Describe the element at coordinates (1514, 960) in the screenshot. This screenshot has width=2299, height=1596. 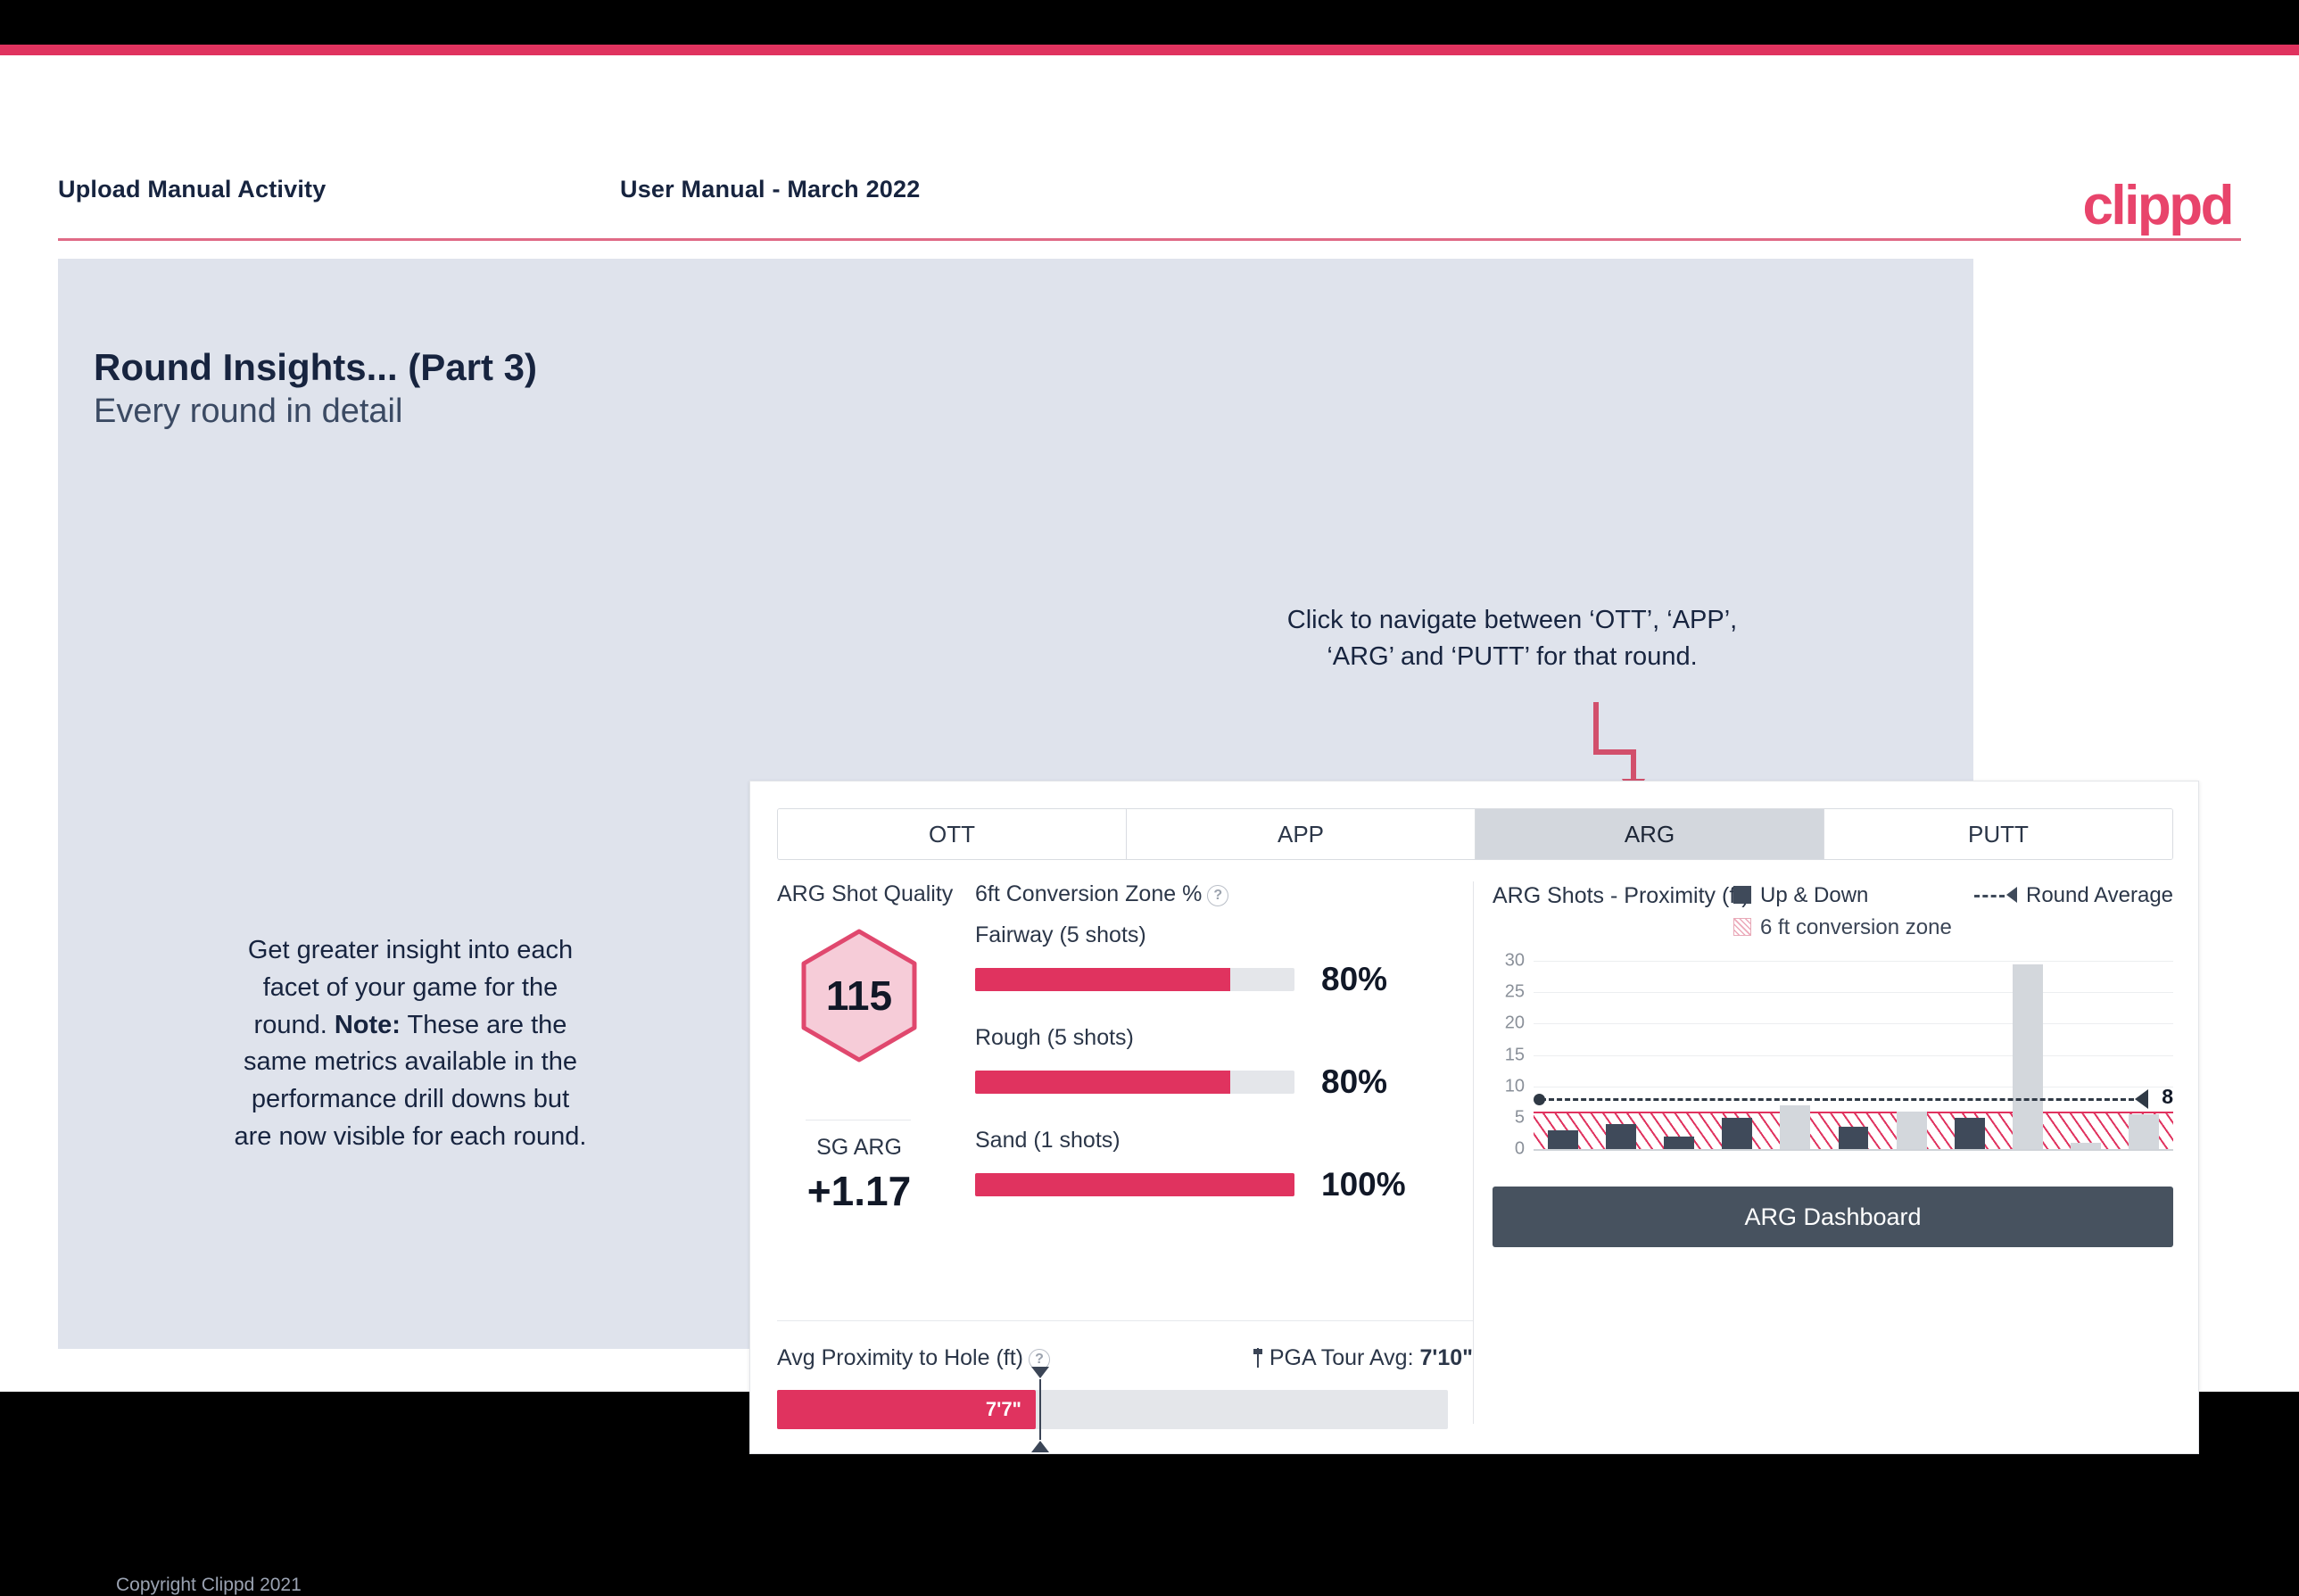
I see `chart-y-tick: 30` at that location.